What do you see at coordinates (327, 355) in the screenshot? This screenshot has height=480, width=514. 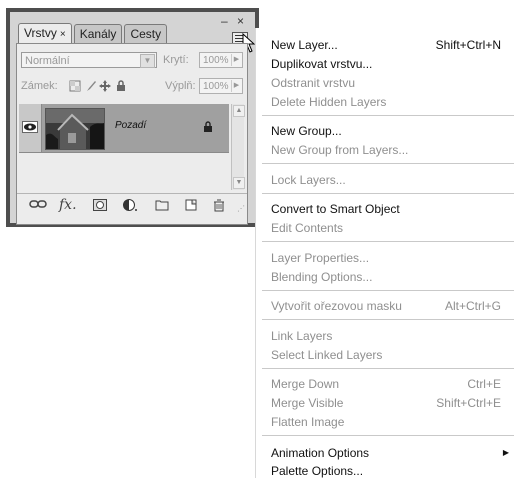 I see `menu-item-label: Select Linked Layers` at bounding box center [327, 355].